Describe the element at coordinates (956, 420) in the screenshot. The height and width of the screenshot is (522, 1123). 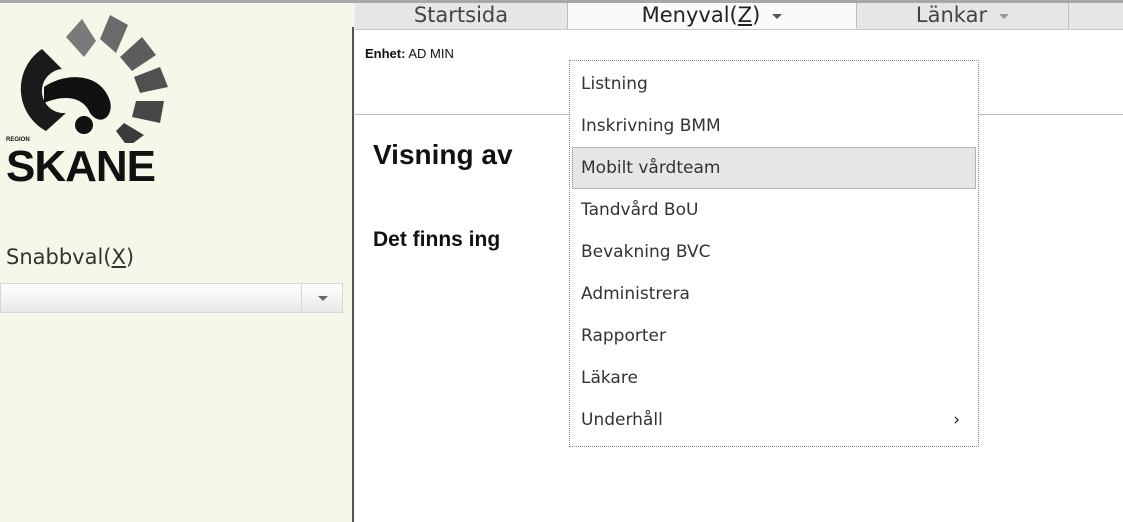
I see `chevron-right-icon: ›` at that location.